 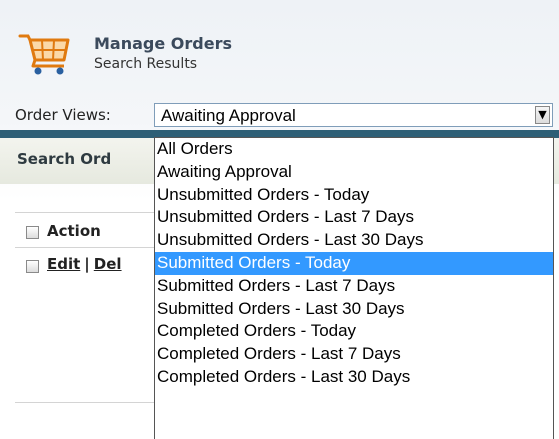 What do you see at coordinates (32, 266) in the screenshot?
I see `row-checkbox` at bounding box center [32, 266].